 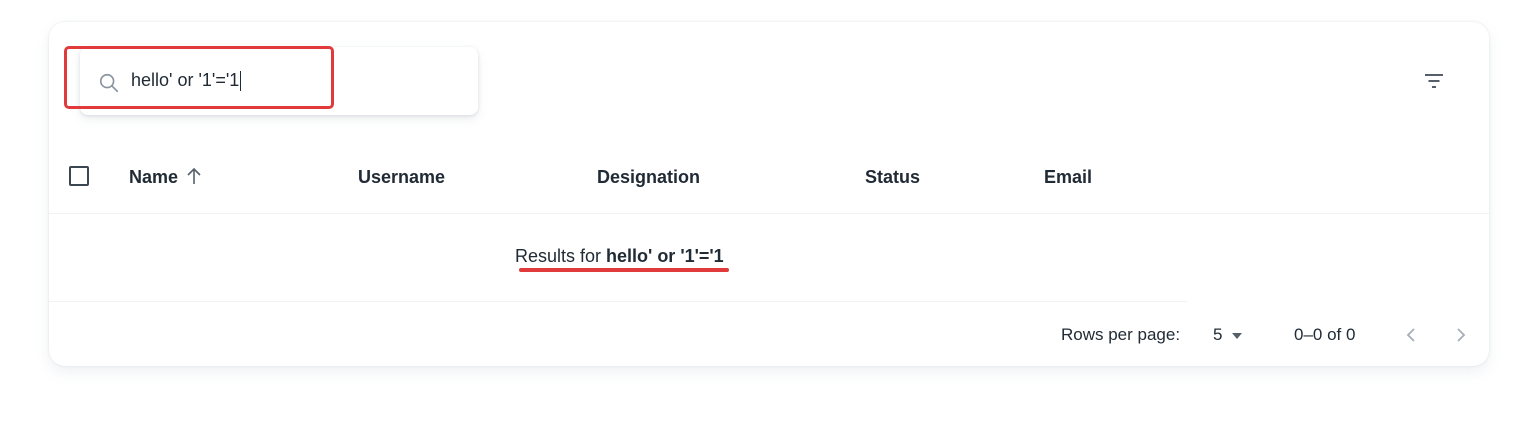 I want to click on filter-list-icon, so click(x=1434, y=81).